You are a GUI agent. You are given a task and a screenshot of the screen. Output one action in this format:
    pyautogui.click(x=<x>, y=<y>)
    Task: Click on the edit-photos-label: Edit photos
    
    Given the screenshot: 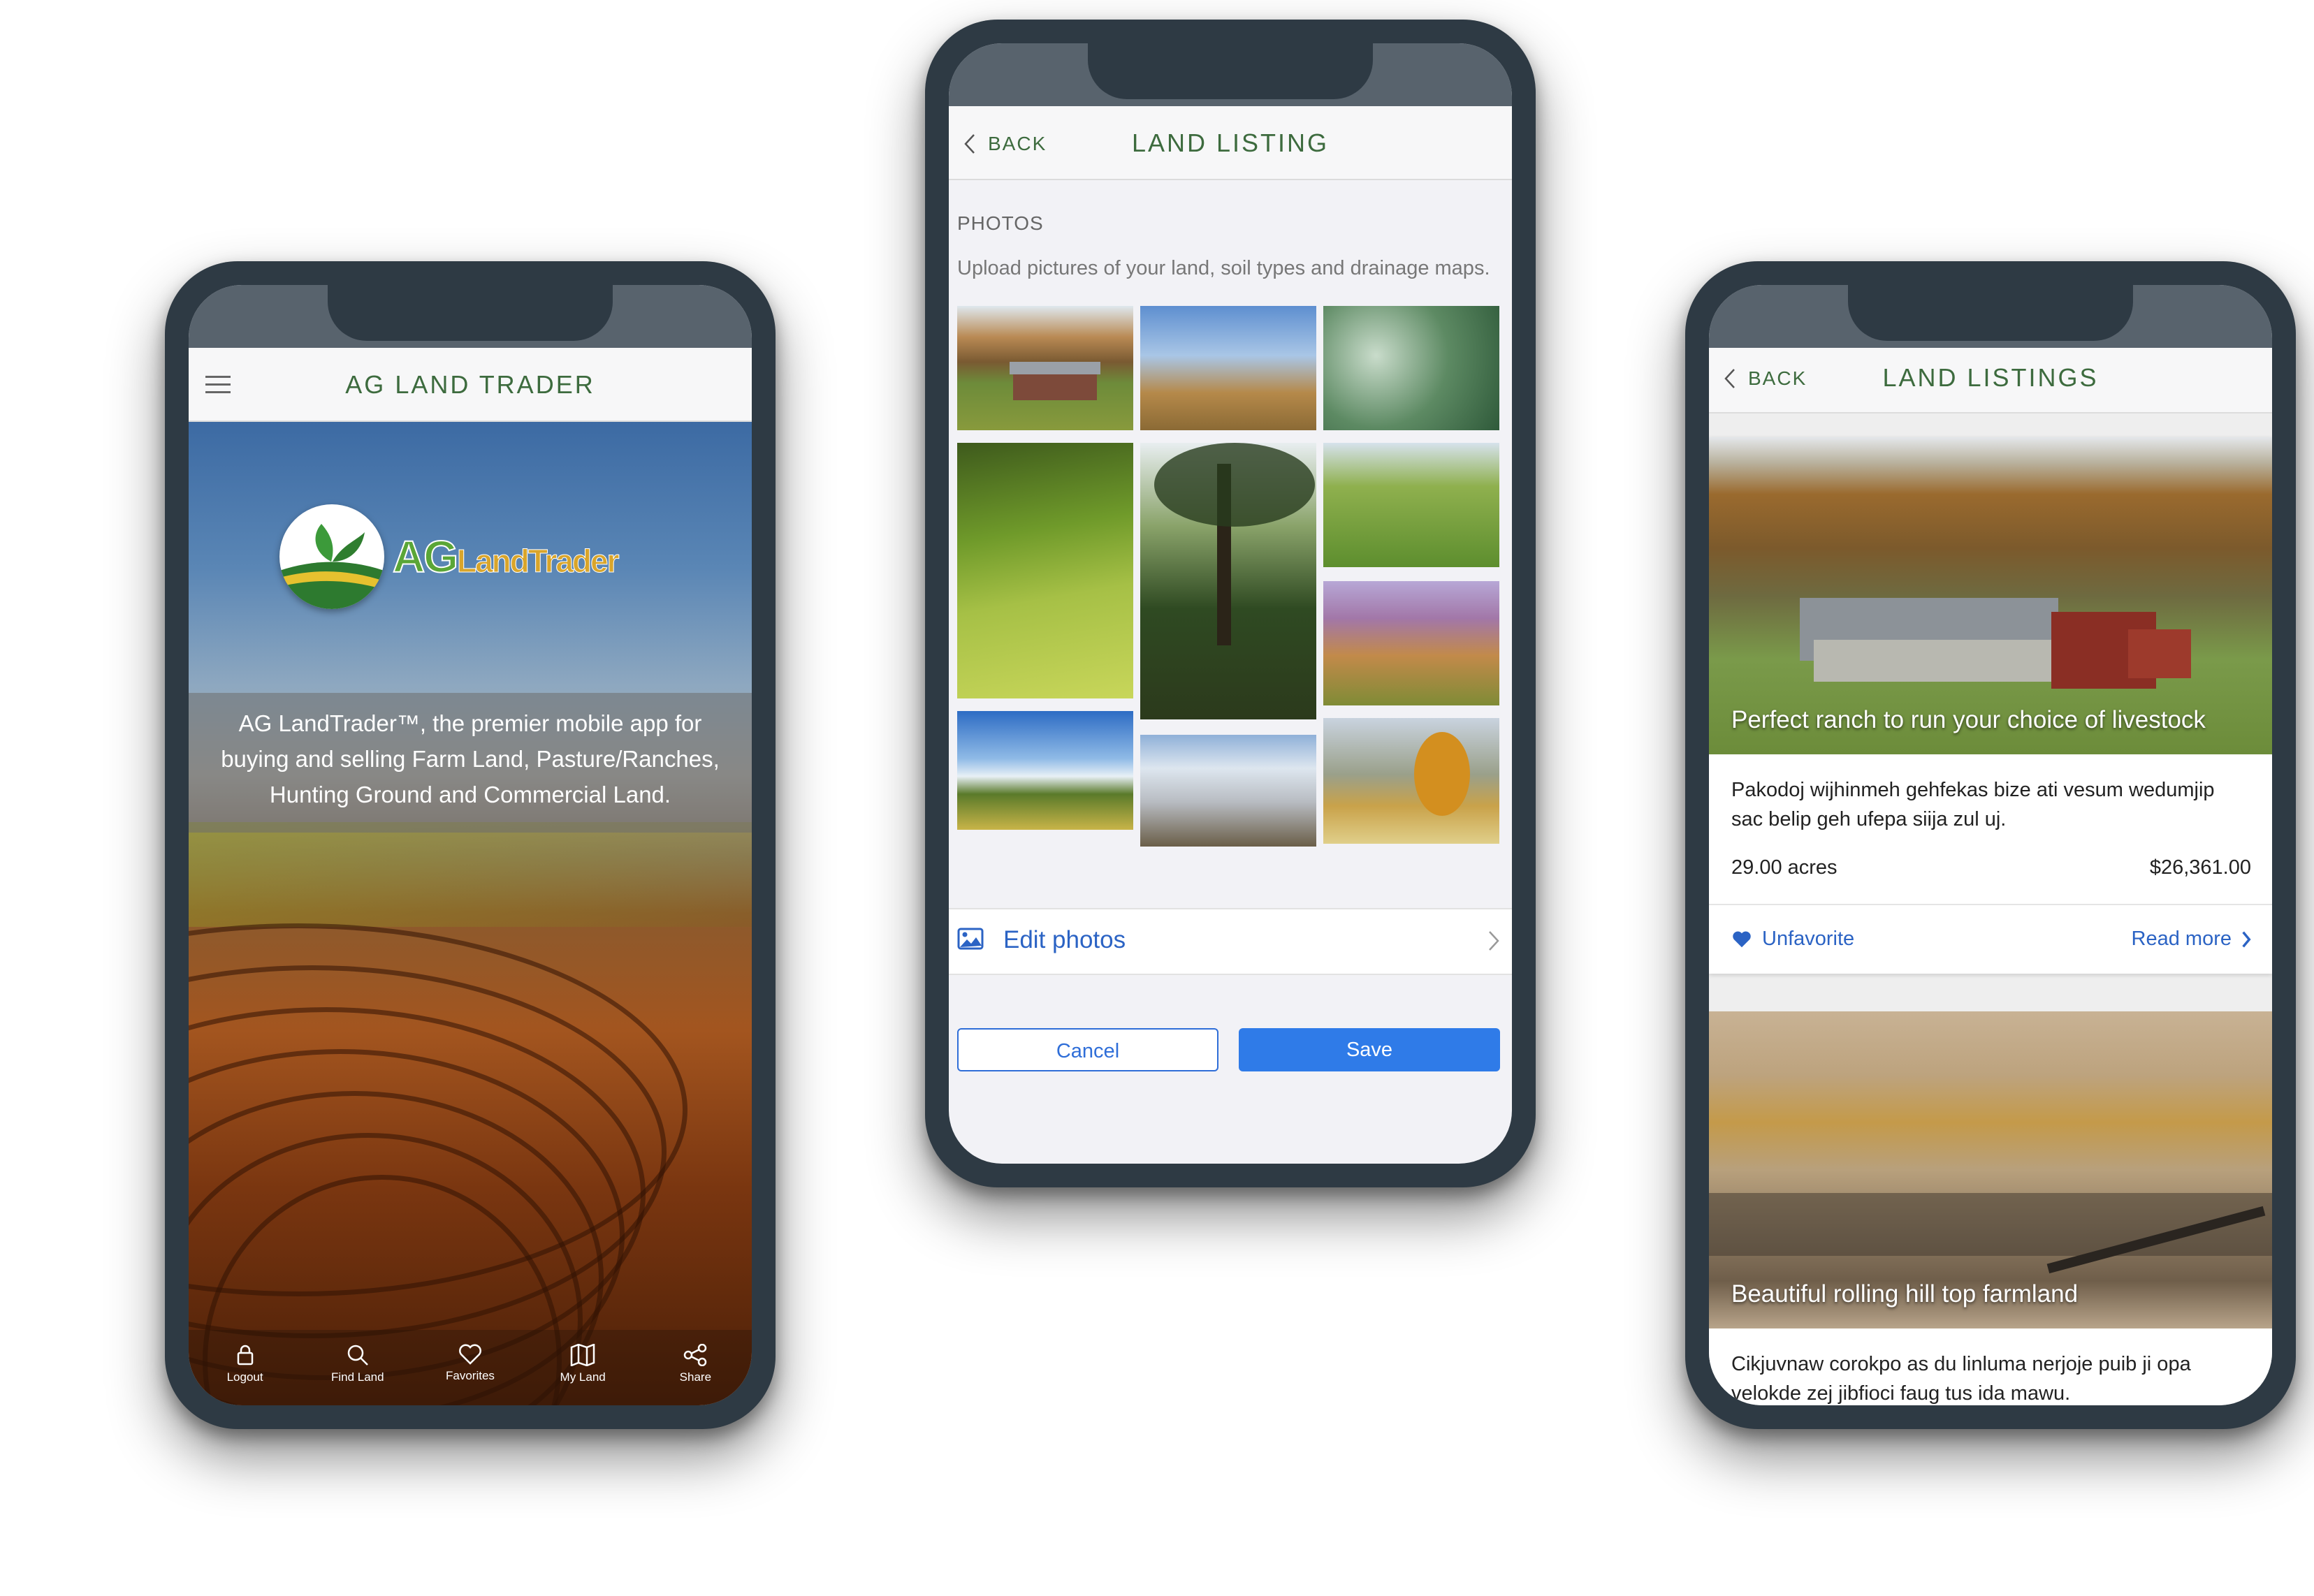 What is the action you would take?
    pyautogui.click(x=1064, y=939)
    